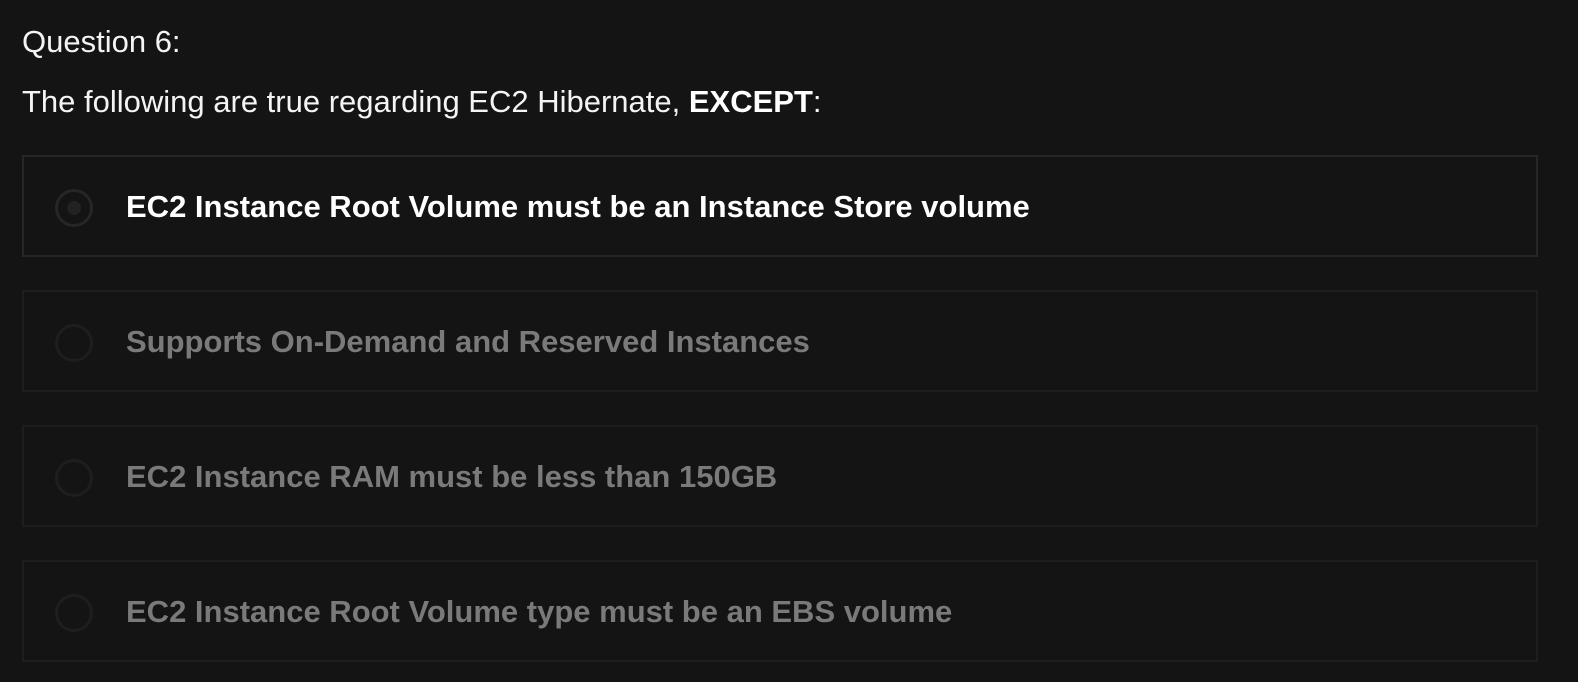 This screenshot has width=1578, height=682. Describe the element at coordinates (817, 101) in the screenshot. I see `question-text-suffix: :` at that location.